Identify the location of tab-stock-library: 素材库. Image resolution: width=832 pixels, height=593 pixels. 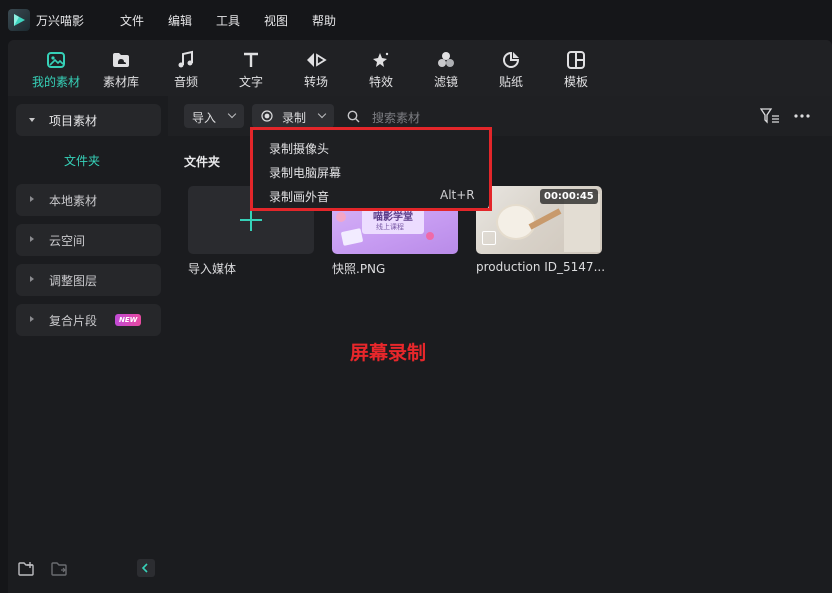
(121, 71).